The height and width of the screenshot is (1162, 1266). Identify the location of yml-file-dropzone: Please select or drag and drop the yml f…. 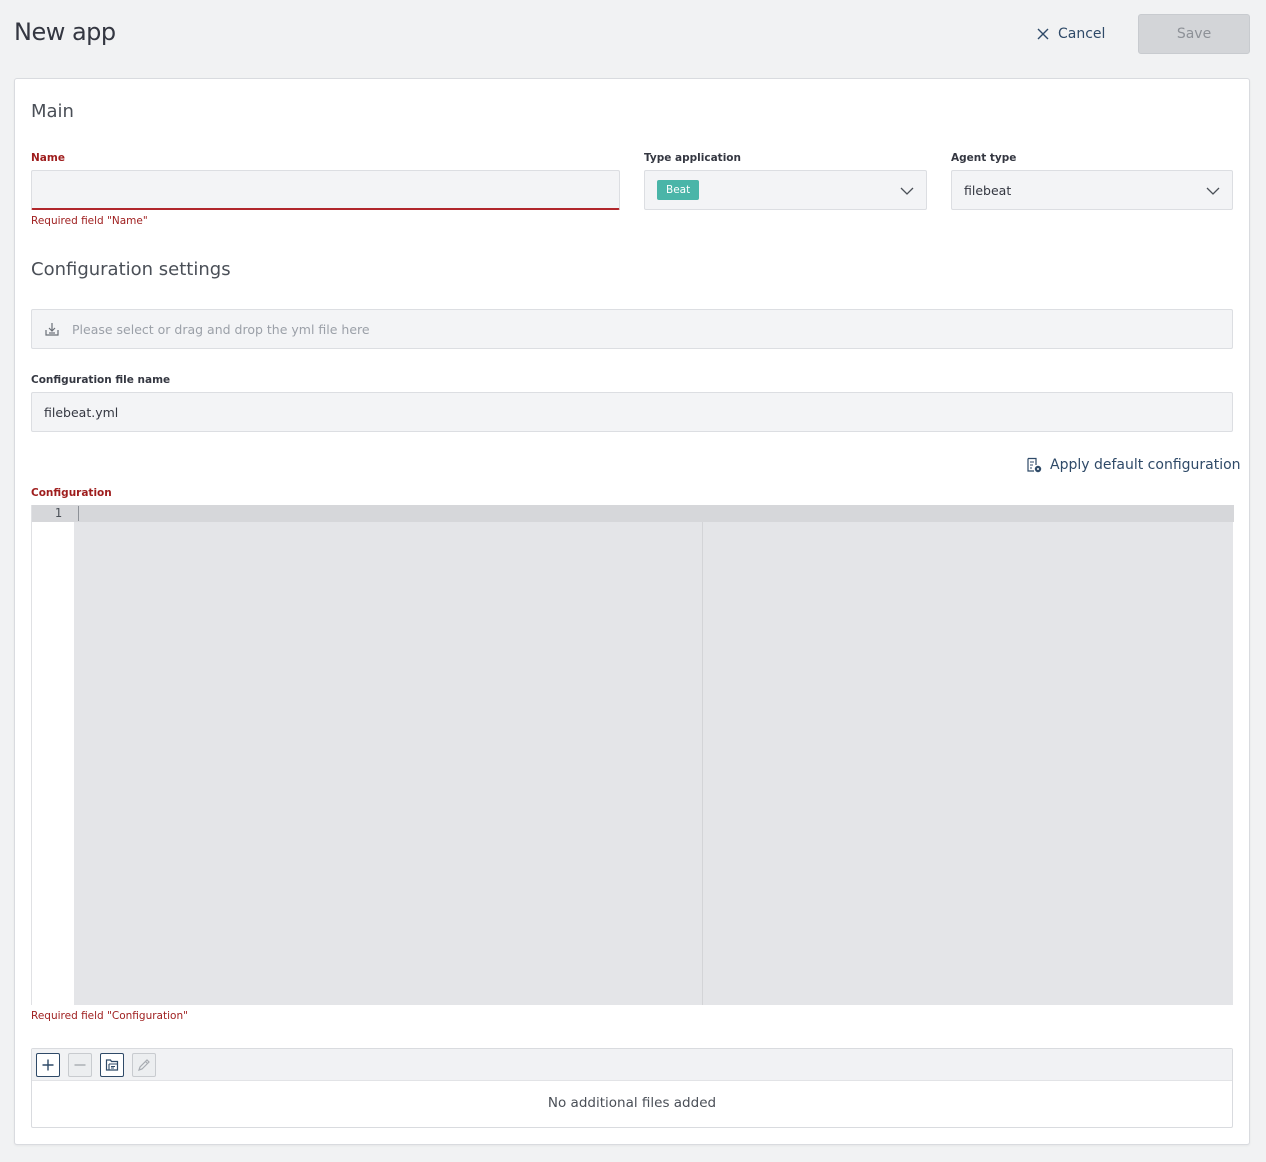
(632, 329).